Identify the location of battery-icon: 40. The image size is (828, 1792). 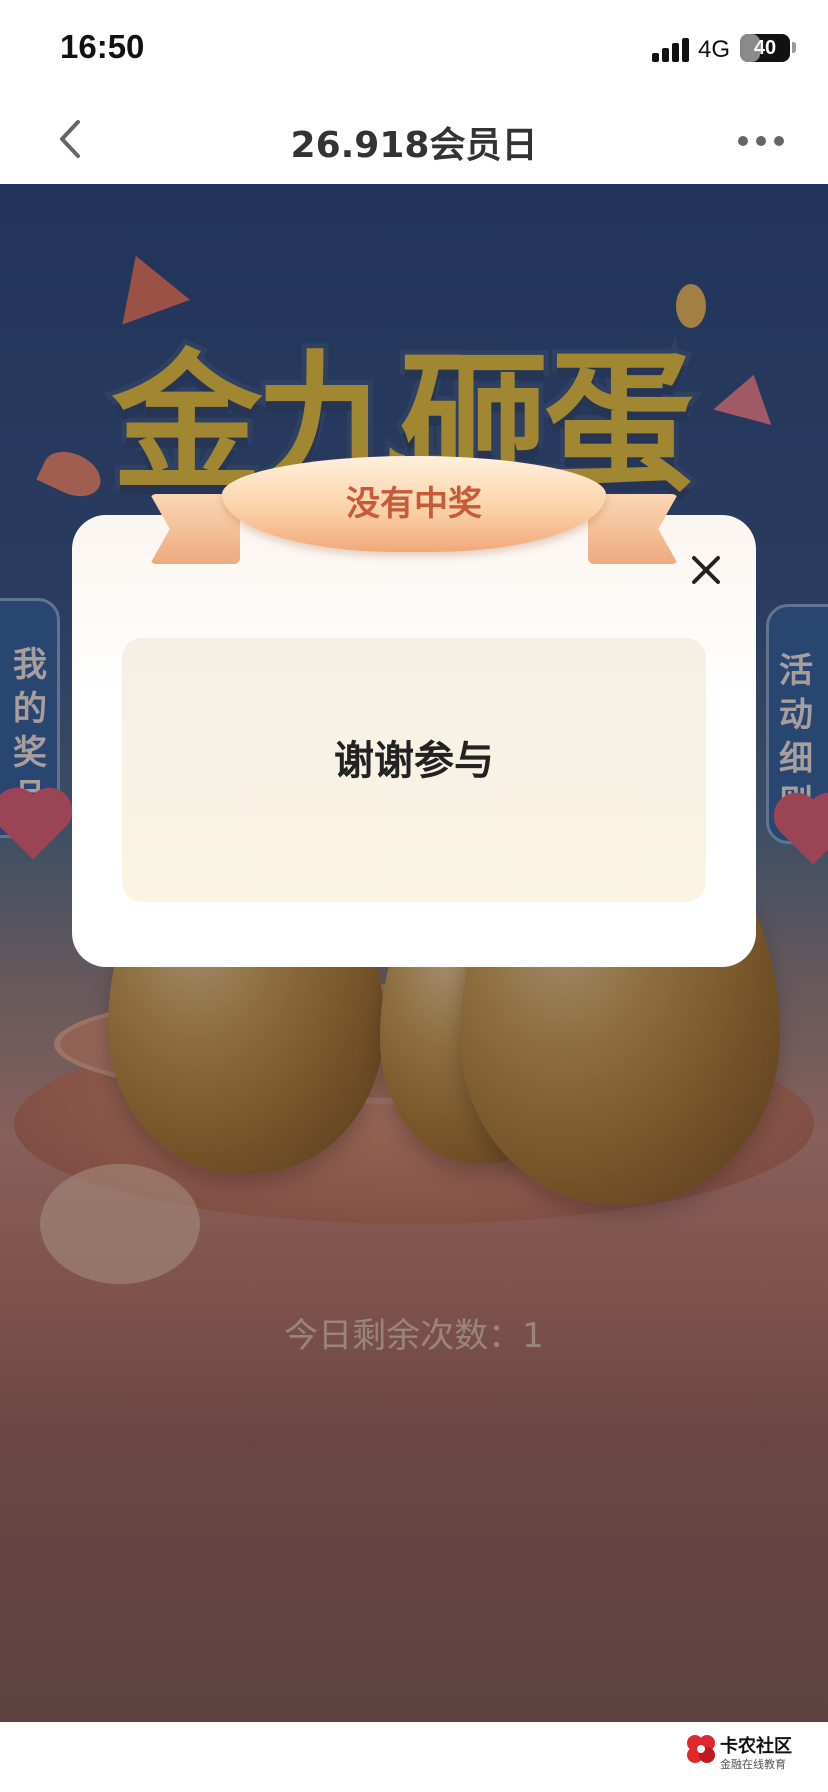
(765, 48).